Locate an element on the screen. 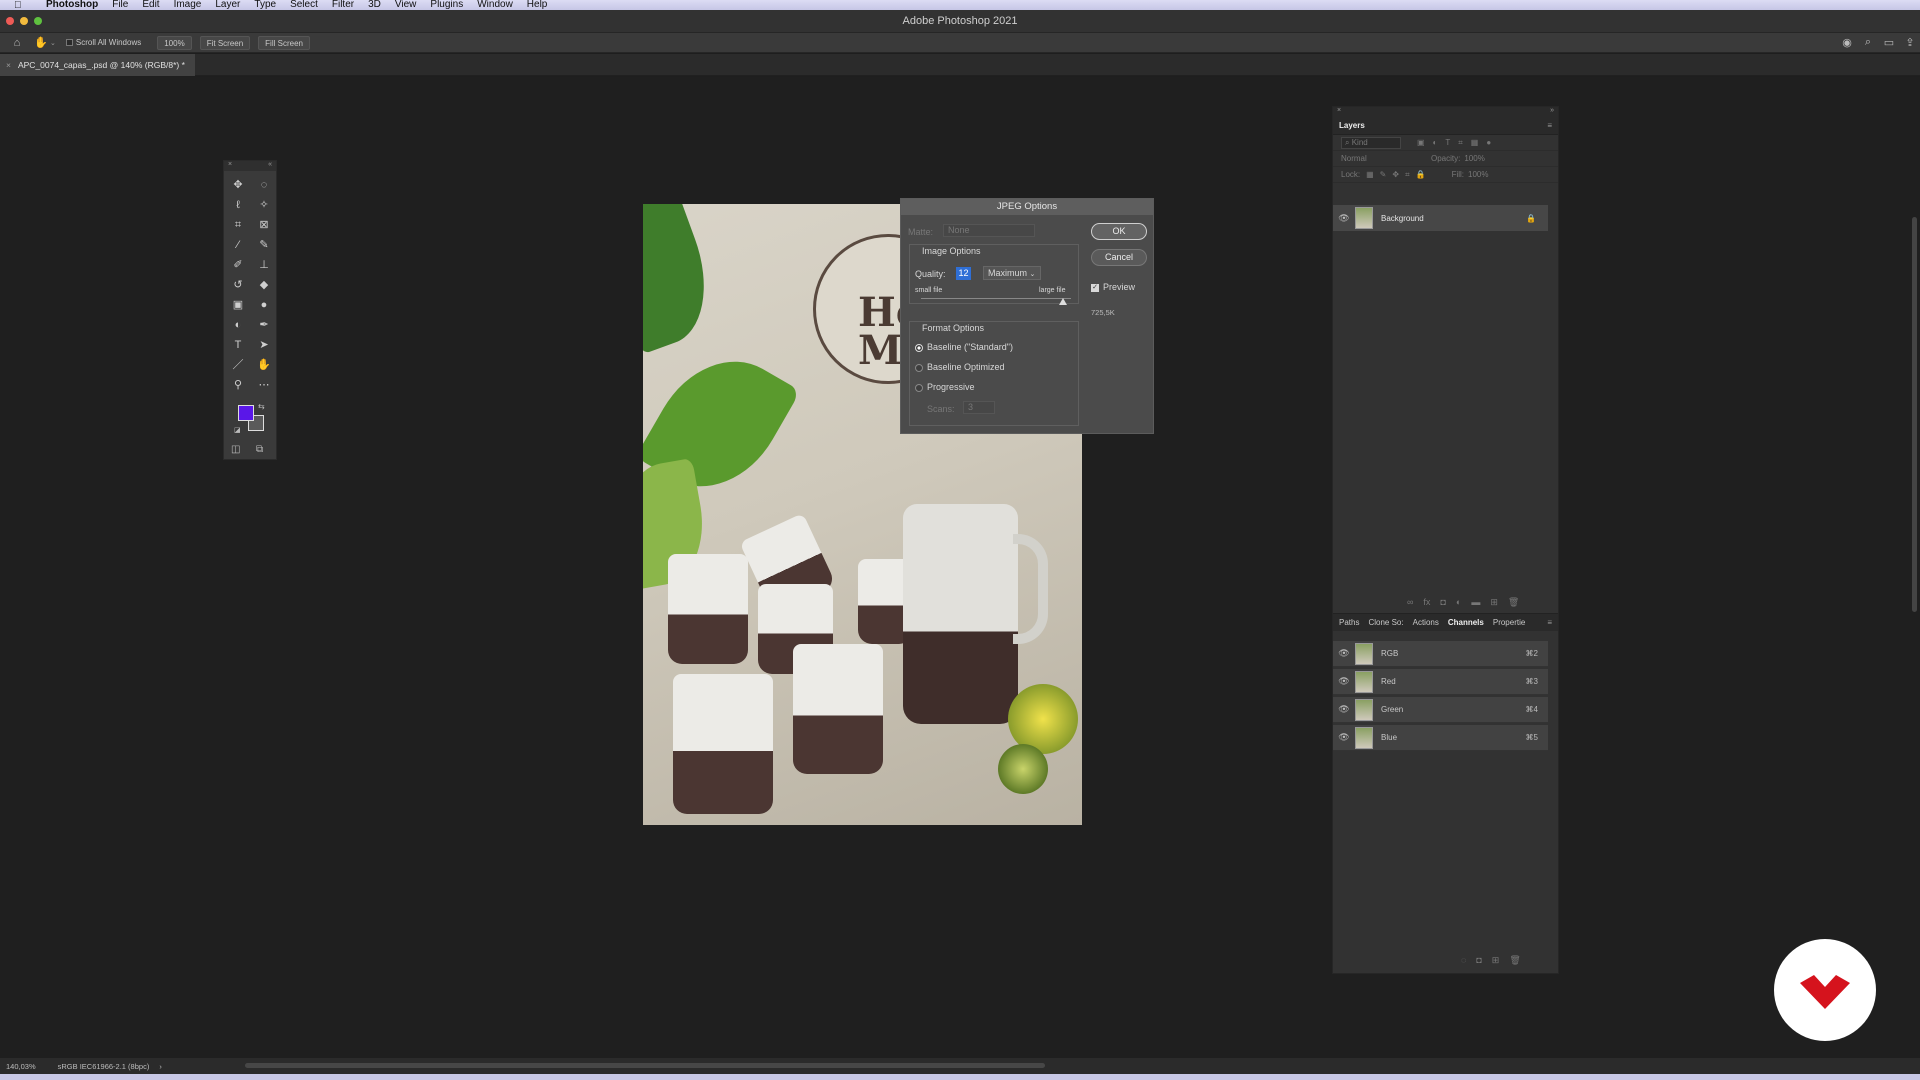 This screenshot has width=1920, height=1080. format-baseline-optimized-radio: Baseline Optimized is located at coordinates (960, 367).